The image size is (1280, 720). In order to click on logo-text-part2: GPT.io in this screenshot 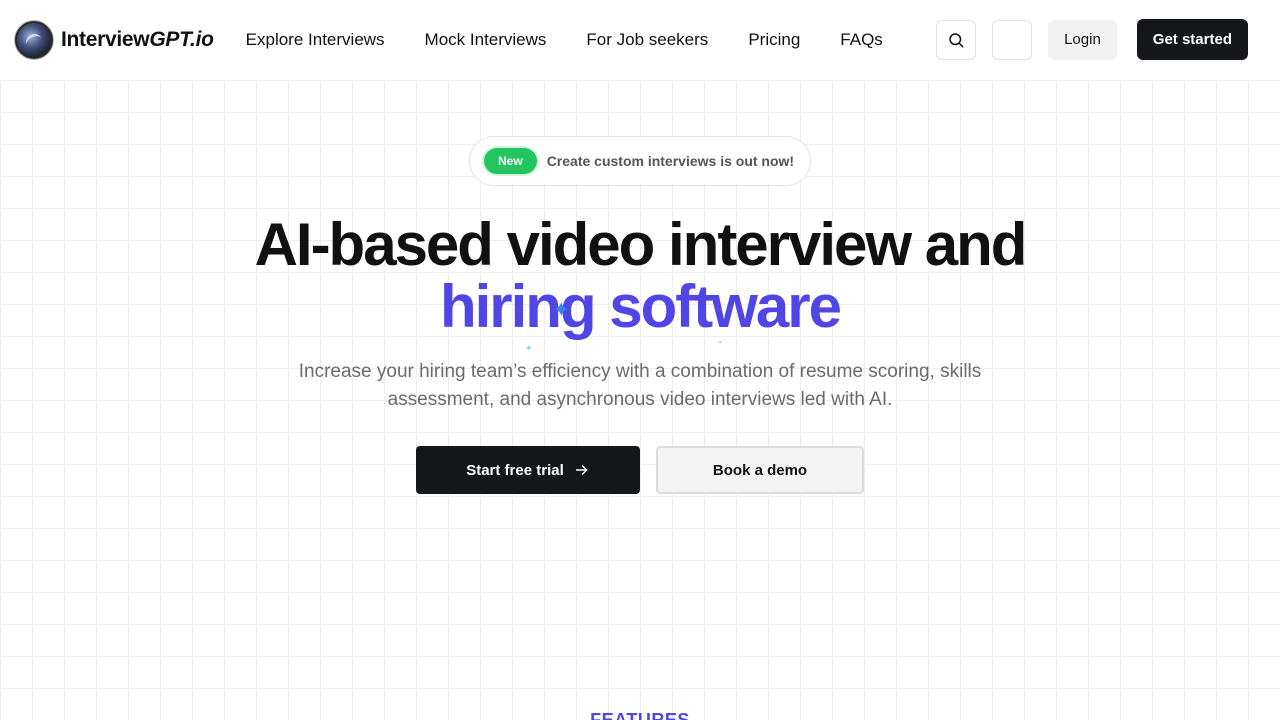, I will do `click(181, 39)`.